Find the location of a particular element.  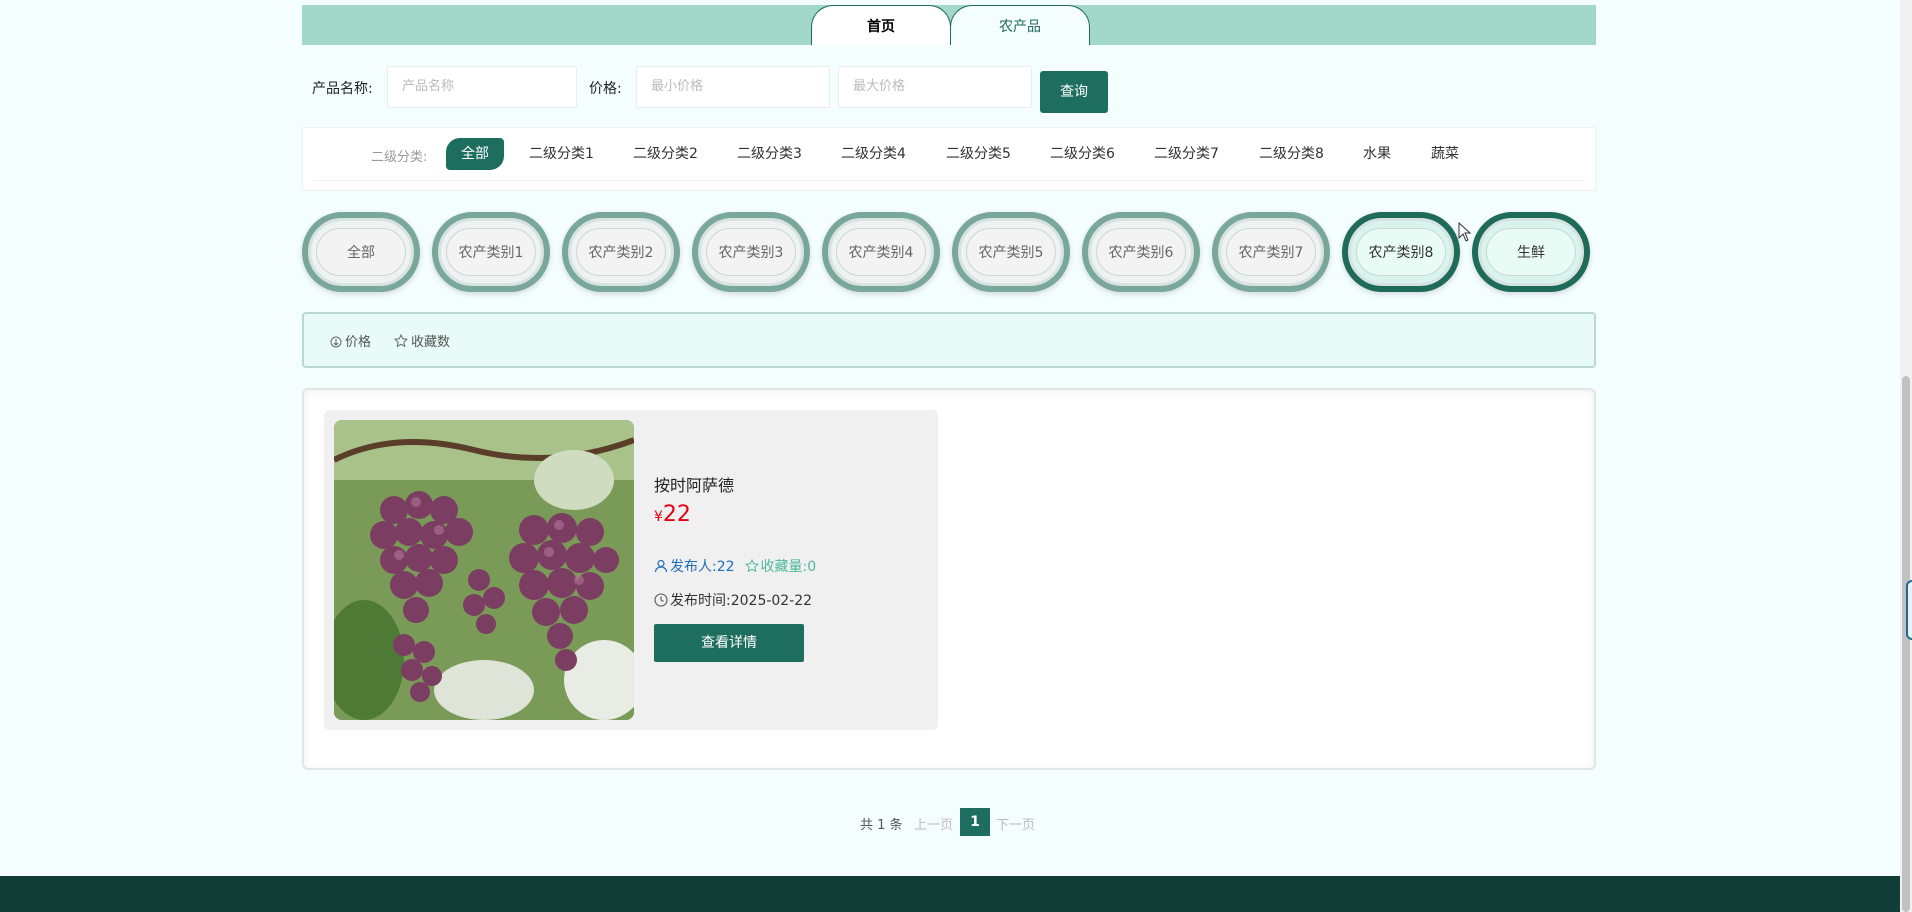

sort-by-favorites: 收藏数 is located at coordinates (422, 340).